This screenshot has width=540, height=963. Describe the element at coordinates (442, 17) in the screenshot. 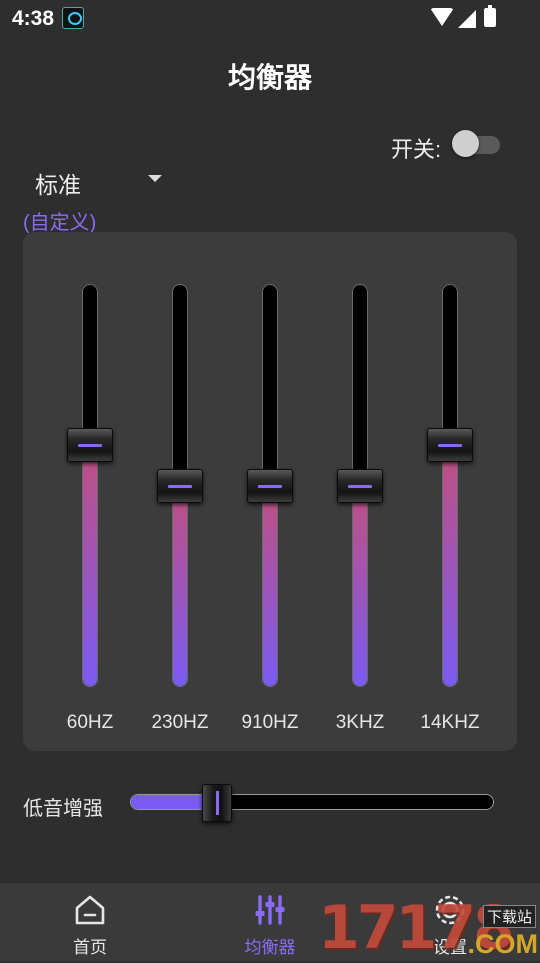

I see `wifi-icon` at that location.